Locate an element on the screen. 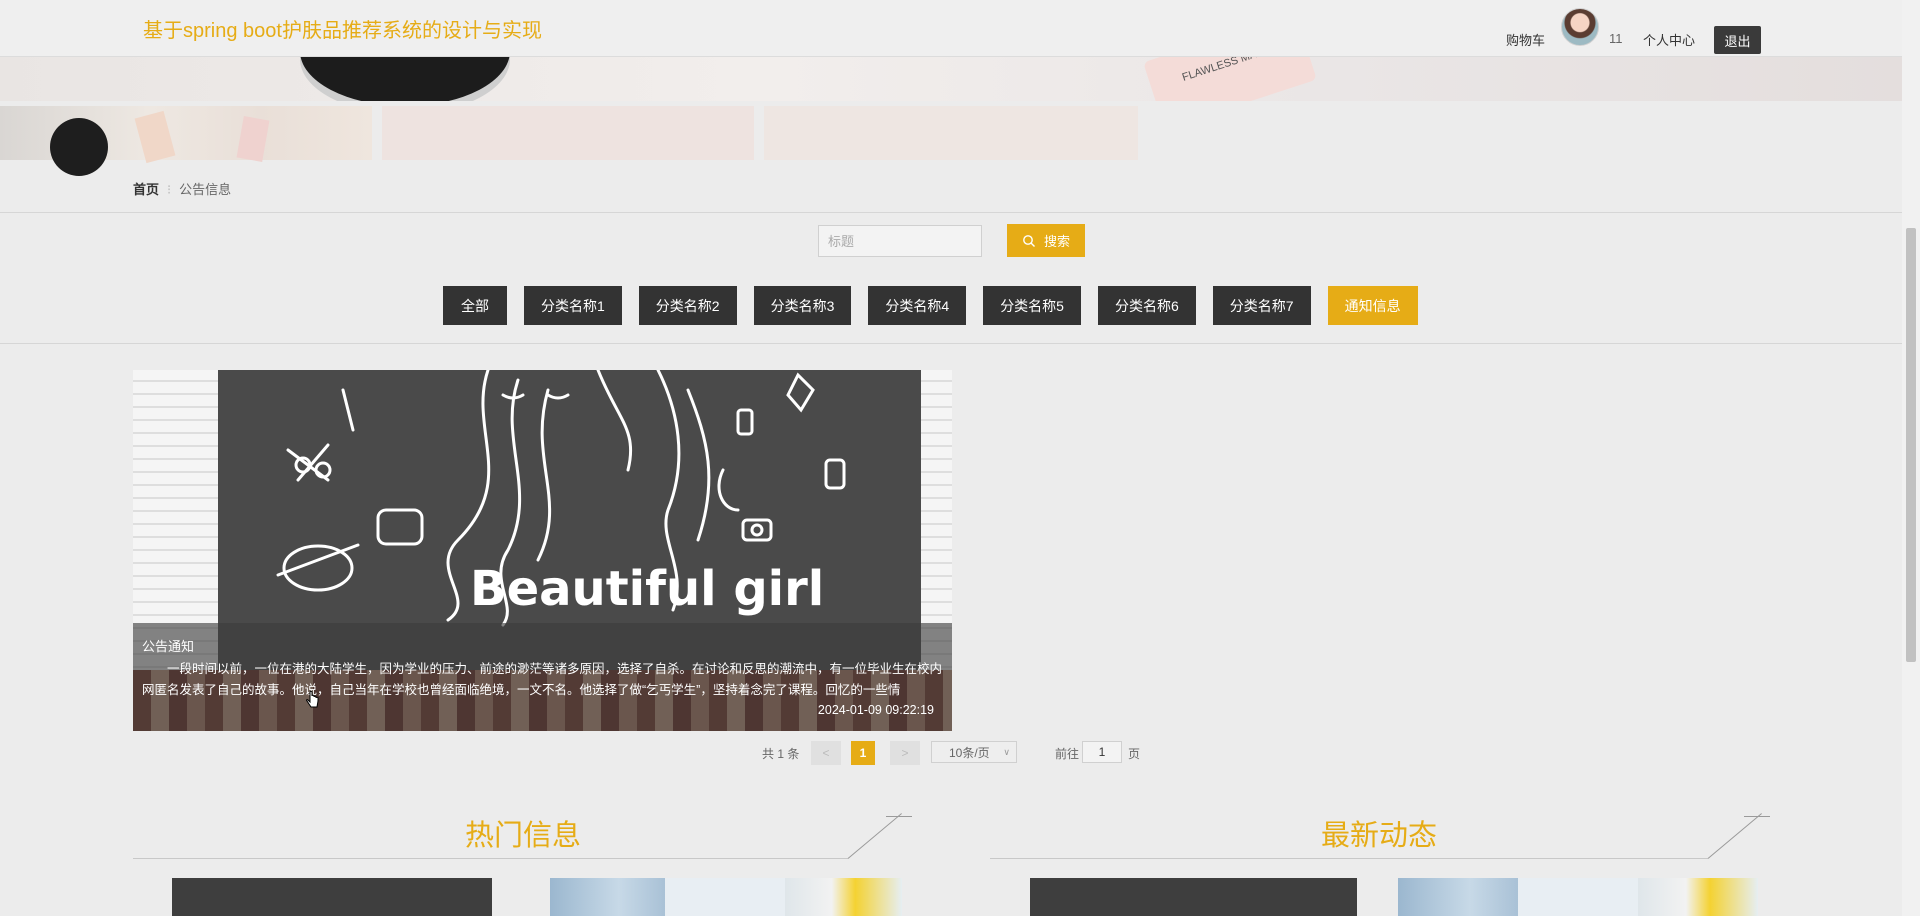 Image resolution: width=1920 pixels, height=916 pixels. site-title: 基于spring boot护肤品推荐系统的设计与实现 is located at coordinates (342, 28).